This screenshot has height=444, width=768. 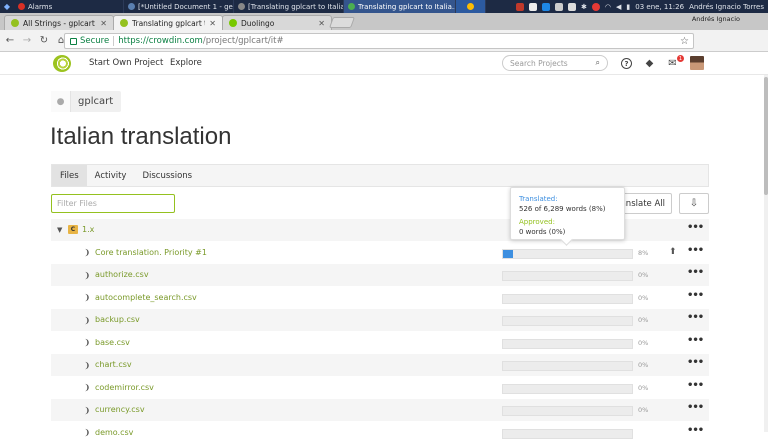 What do you see at coordinates (626, 63) in the screenshot?
I see `help-icon: ?` at bounding box center [626, 63].